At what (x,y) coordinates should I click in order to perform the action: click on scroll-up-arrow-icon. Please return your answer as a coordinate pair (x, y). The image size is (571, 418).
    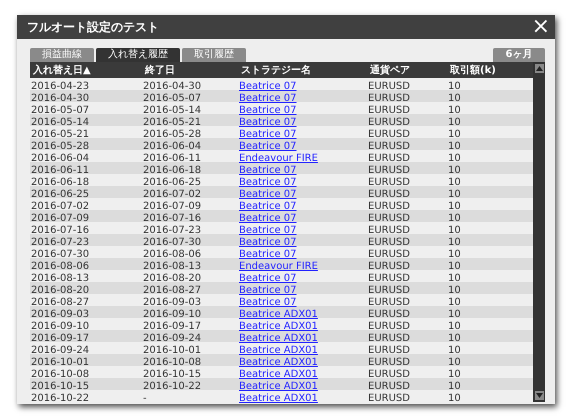
    Looking at the image, I should click on (539, 68).